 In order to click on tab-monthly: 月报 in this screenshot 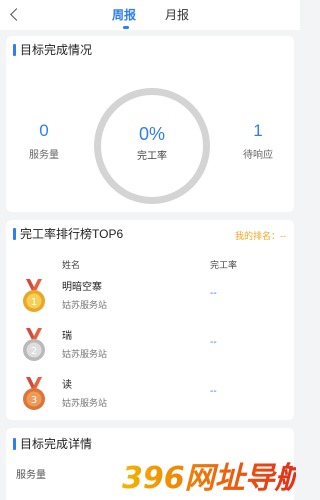, I will do `click(177, 14)`.